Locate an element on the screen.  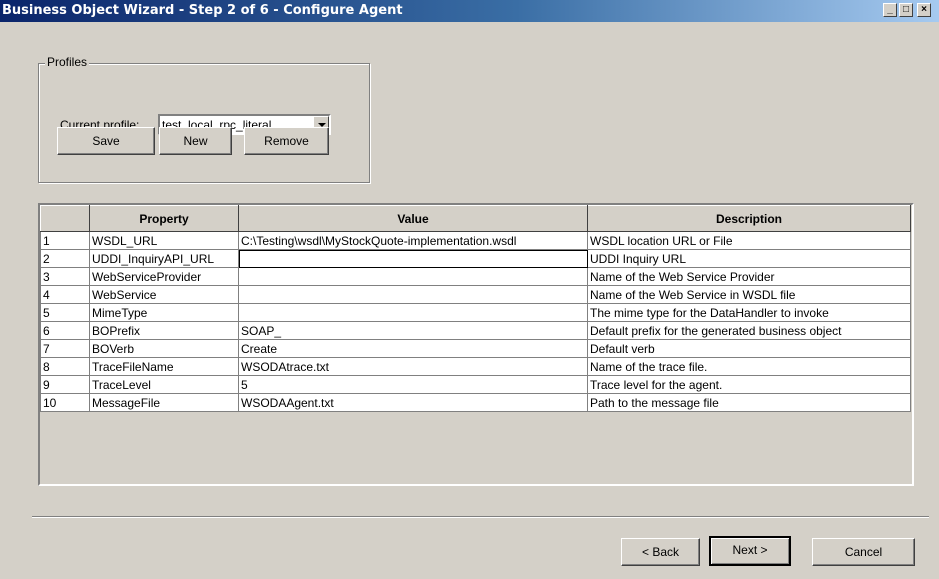
value-column-header: Value is located at coordinates (413, 218).